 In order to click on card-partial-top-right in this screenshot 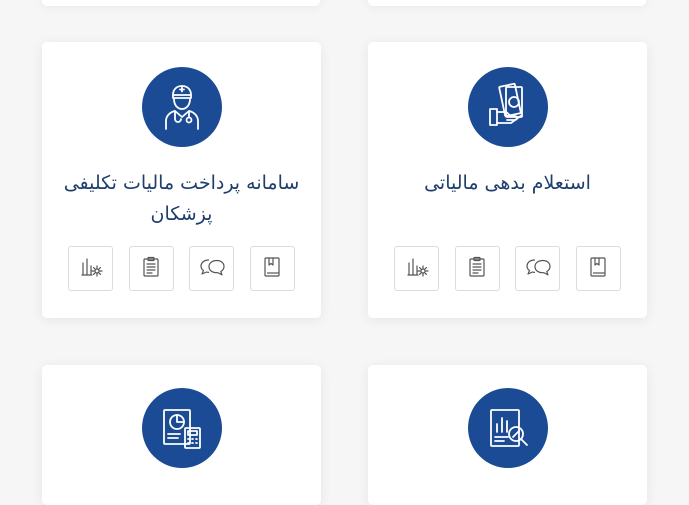, I will do `click(507, 3)`.